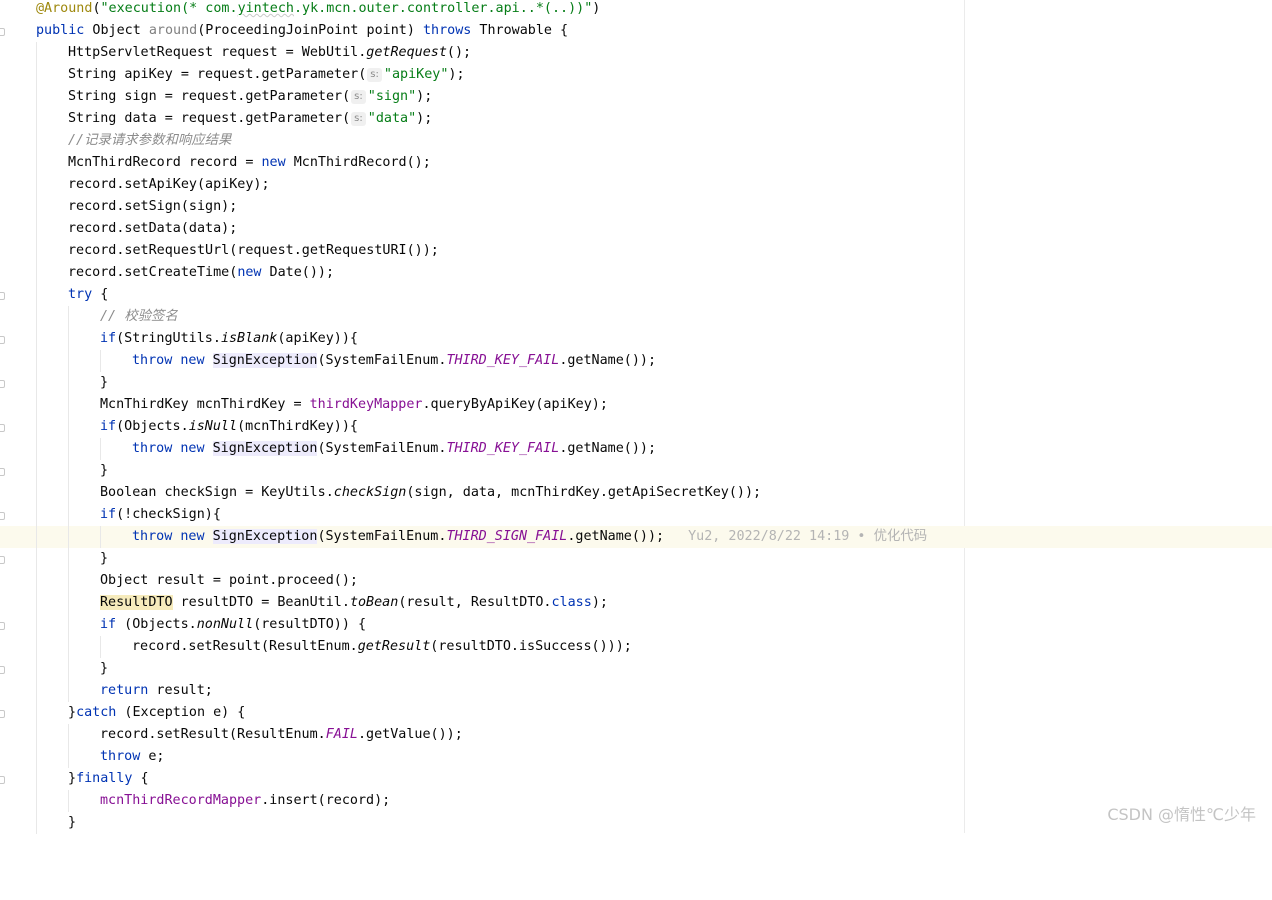 This screenshot has width=1272, height=900. Describe the element at coordinates (151, 316) in the screenshot. I see `comment: 校验签名` at that location.